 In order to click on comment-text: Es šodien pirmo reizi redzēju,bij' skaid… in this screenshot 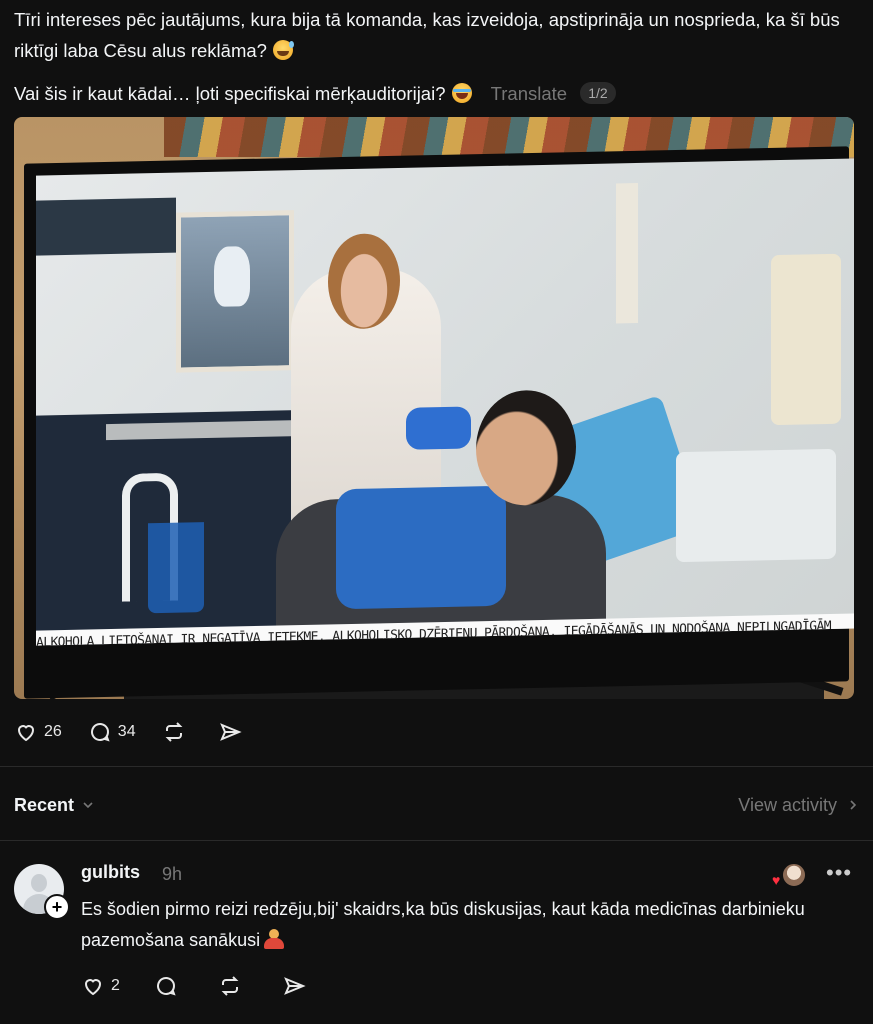, I will do `click(466, 925)`.